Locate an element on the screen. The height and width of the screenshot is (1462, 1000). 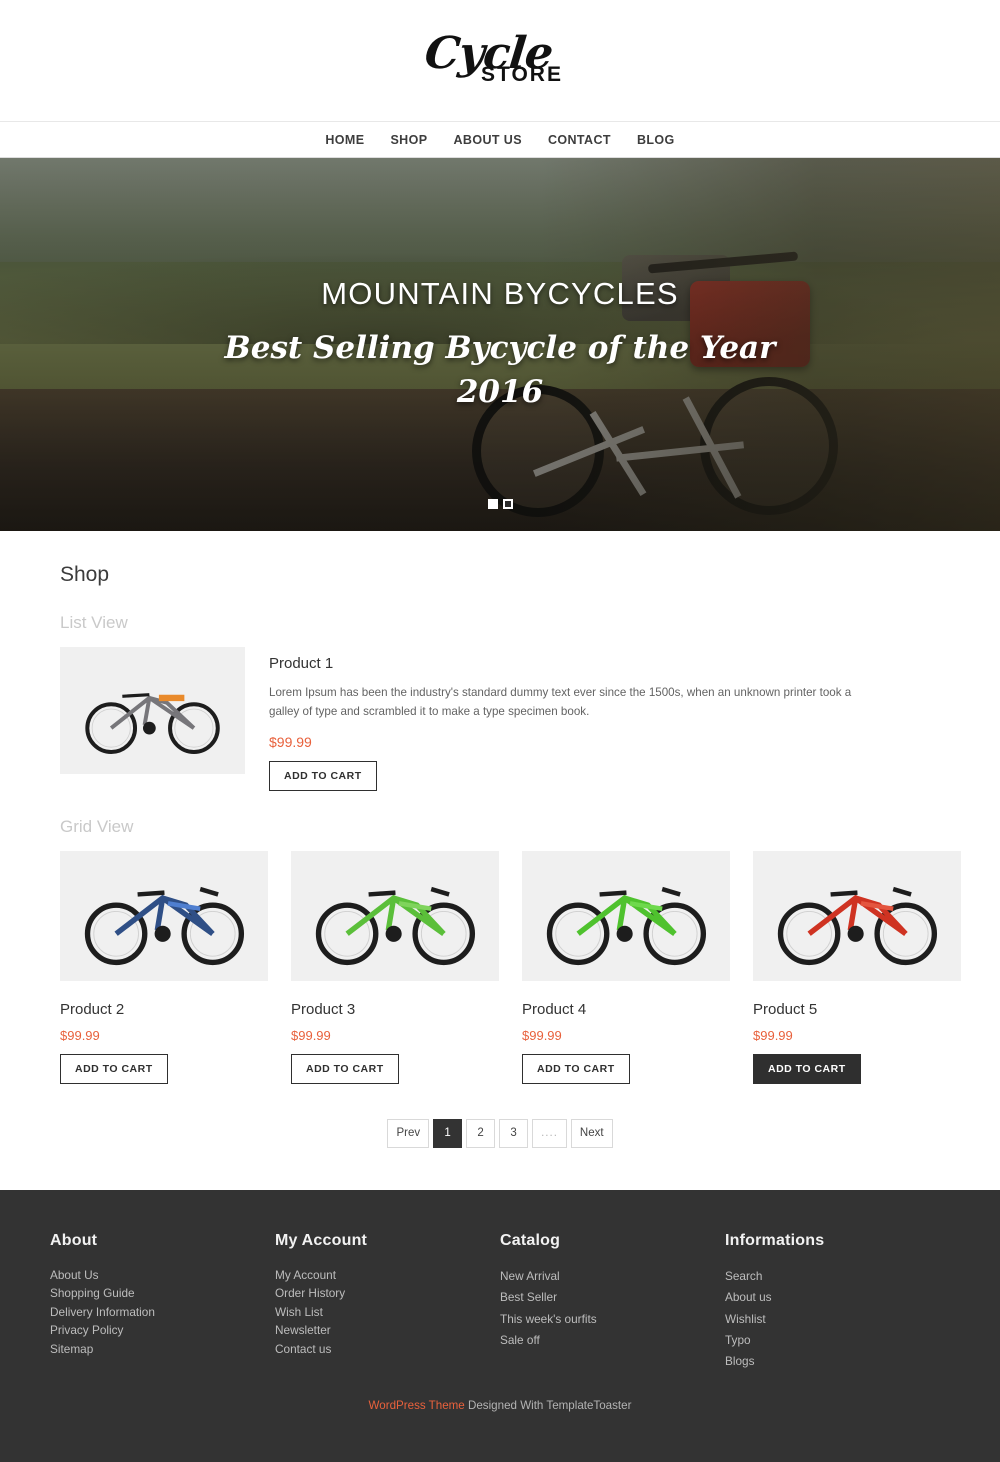
footer-column-heading: My Account is located at coordinates (321, 1240).